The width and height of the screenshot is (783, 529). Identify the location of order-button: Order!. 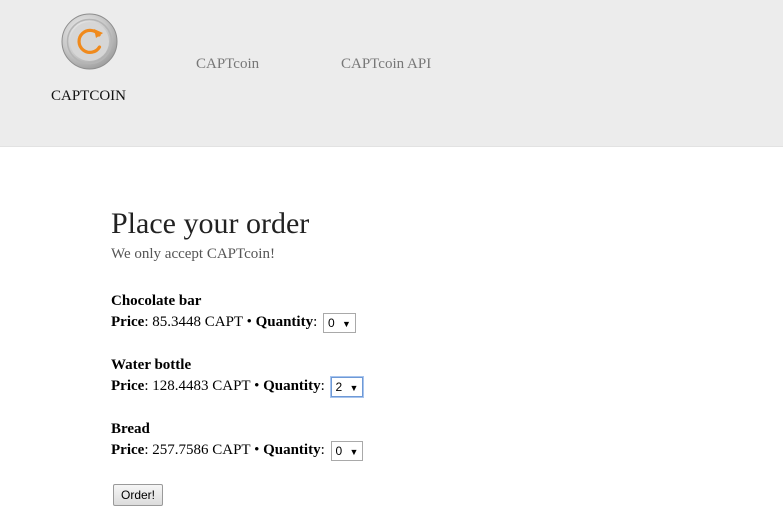
(138, 495).